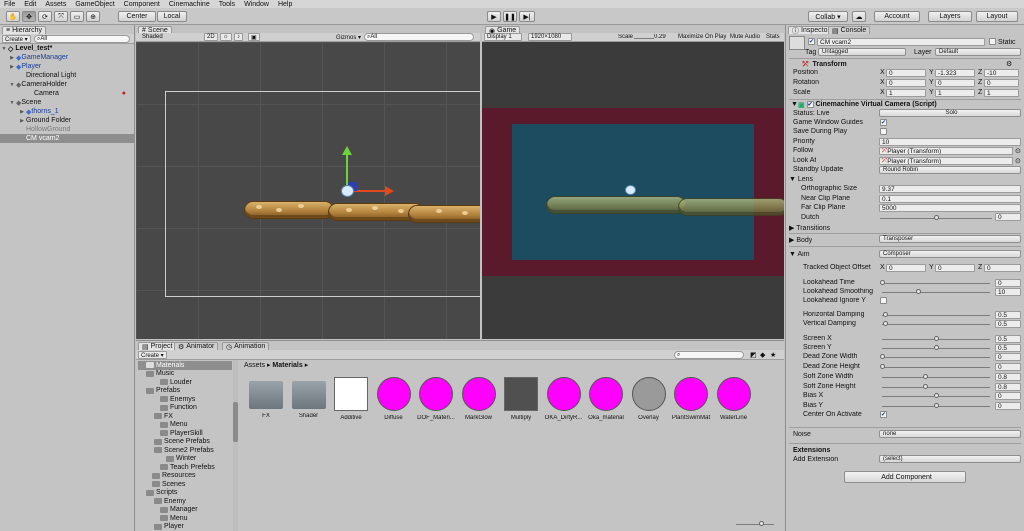  Describe the element at coordinates (936, 357) in the screenshot. I see `dead-zone-width-slider` at that location.